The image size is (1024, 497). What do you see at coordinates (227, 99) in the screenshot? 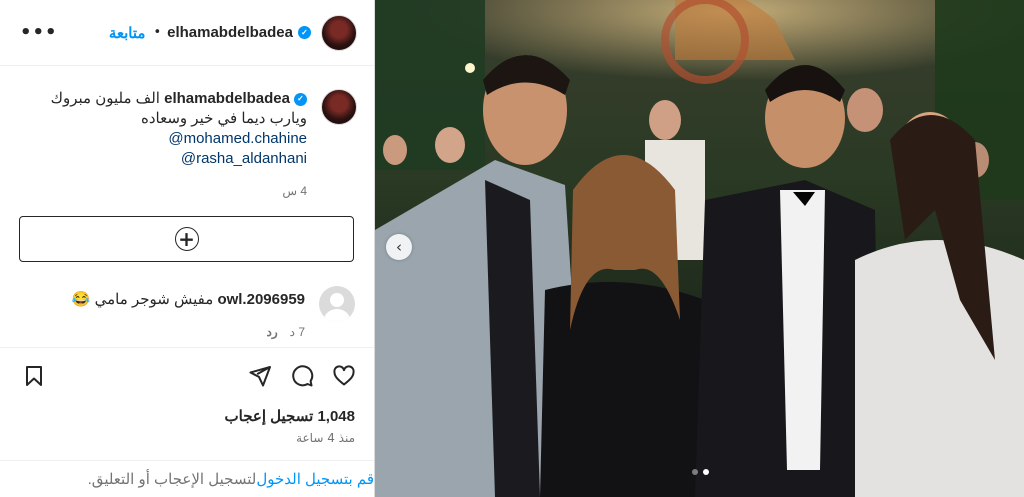
I see `caption-username-text: elhamabdelbadea` at bounding box center [227, 99].